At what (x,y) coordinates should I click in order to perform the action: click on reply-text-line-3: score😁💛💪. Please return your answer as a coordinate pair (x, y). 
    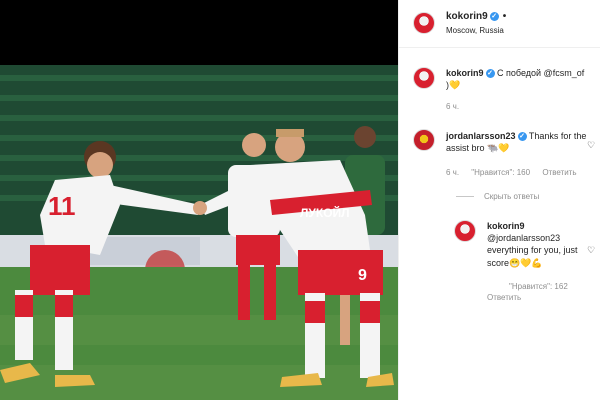
    Looking at the image, I should click on (515, 263).